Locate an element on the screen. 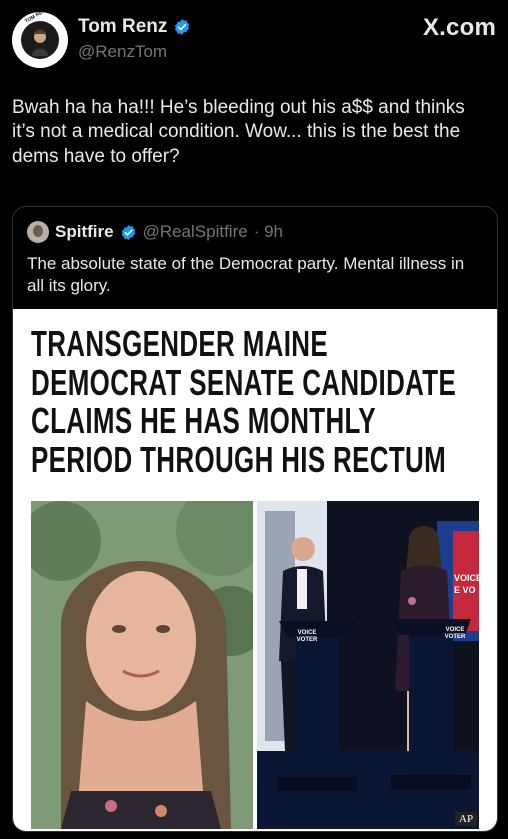 The width and height of the screenshot is (508, 839). headline-line: CLAIMS HE HAS MONTHLY is located at coordinates (204, 421).